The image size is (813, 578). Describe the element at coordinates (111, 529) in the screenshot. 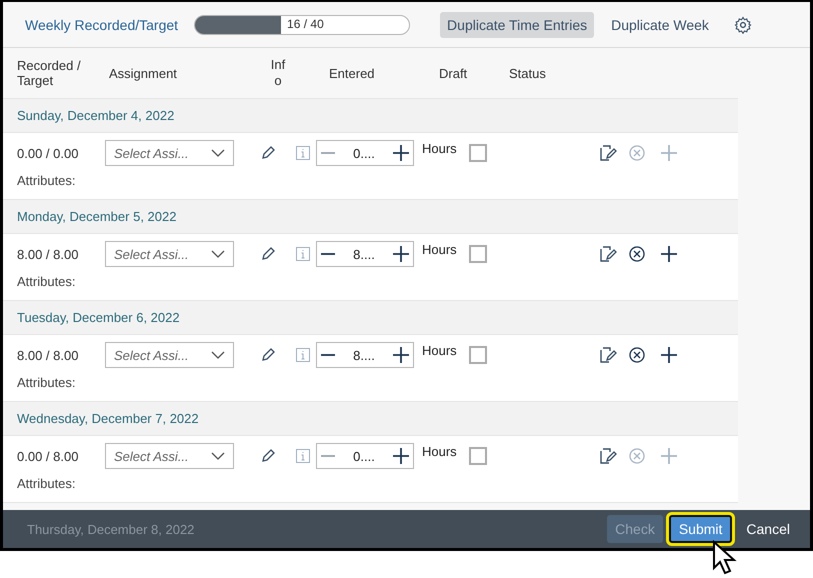

I see `day-title: Thursday, December 8, 2022` at that location.